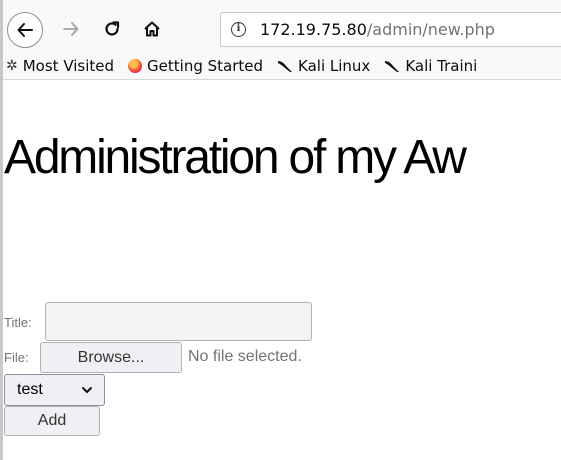  What do you see at coordinates (235, 157) in the screenshot?
I see `page-title: Administration of my Aw` at bounding box center [235, 157].